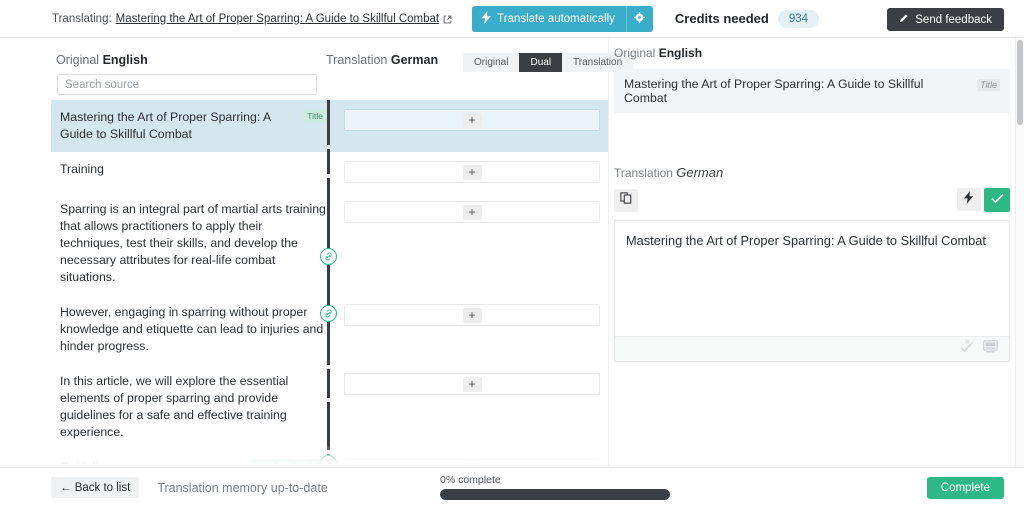 The image size is (1024, 507). I want to click on segment-source-text: Training, so click(191, 172).